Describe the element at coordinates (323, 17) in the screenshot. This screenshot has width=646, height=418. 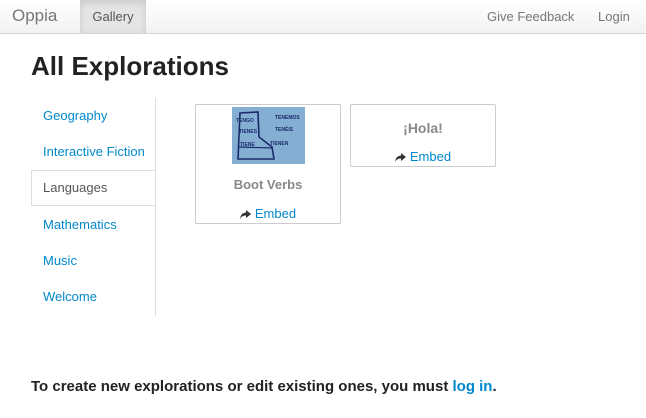
I see `top-navbar: Oppia Gallery Give Feedback Login` at that location.